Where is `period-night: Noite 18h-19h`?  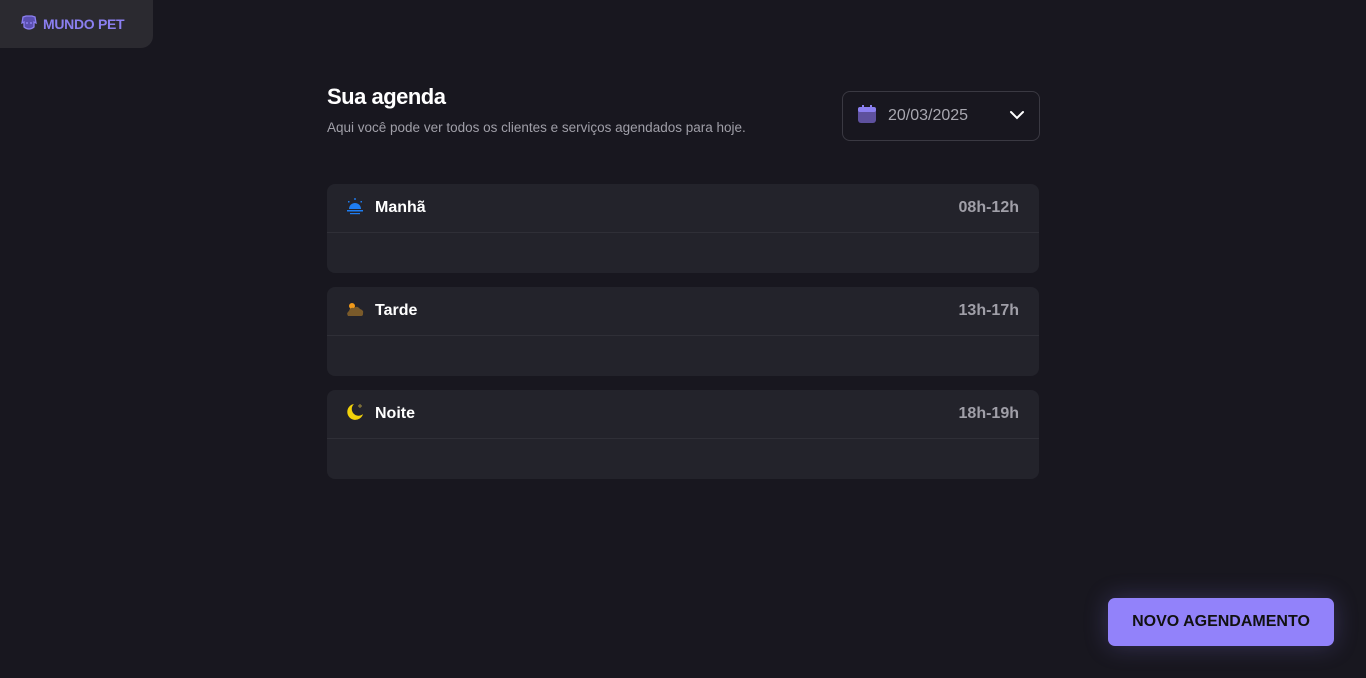 period-night: Noite 18h-19h is located at coordinates (683, 434).